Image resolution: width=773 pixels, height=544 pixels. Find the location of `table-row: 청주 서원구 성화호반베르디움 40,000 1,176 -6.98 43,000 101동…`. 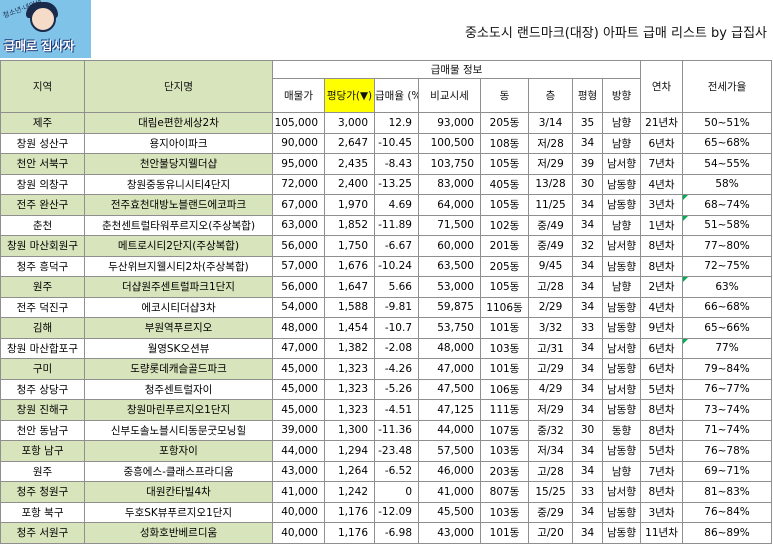

table-row: 청주 서원구 성화호반베르디움 40,000 1,176 -6.98 43,000 101동… is located at coordinates (386, 533).